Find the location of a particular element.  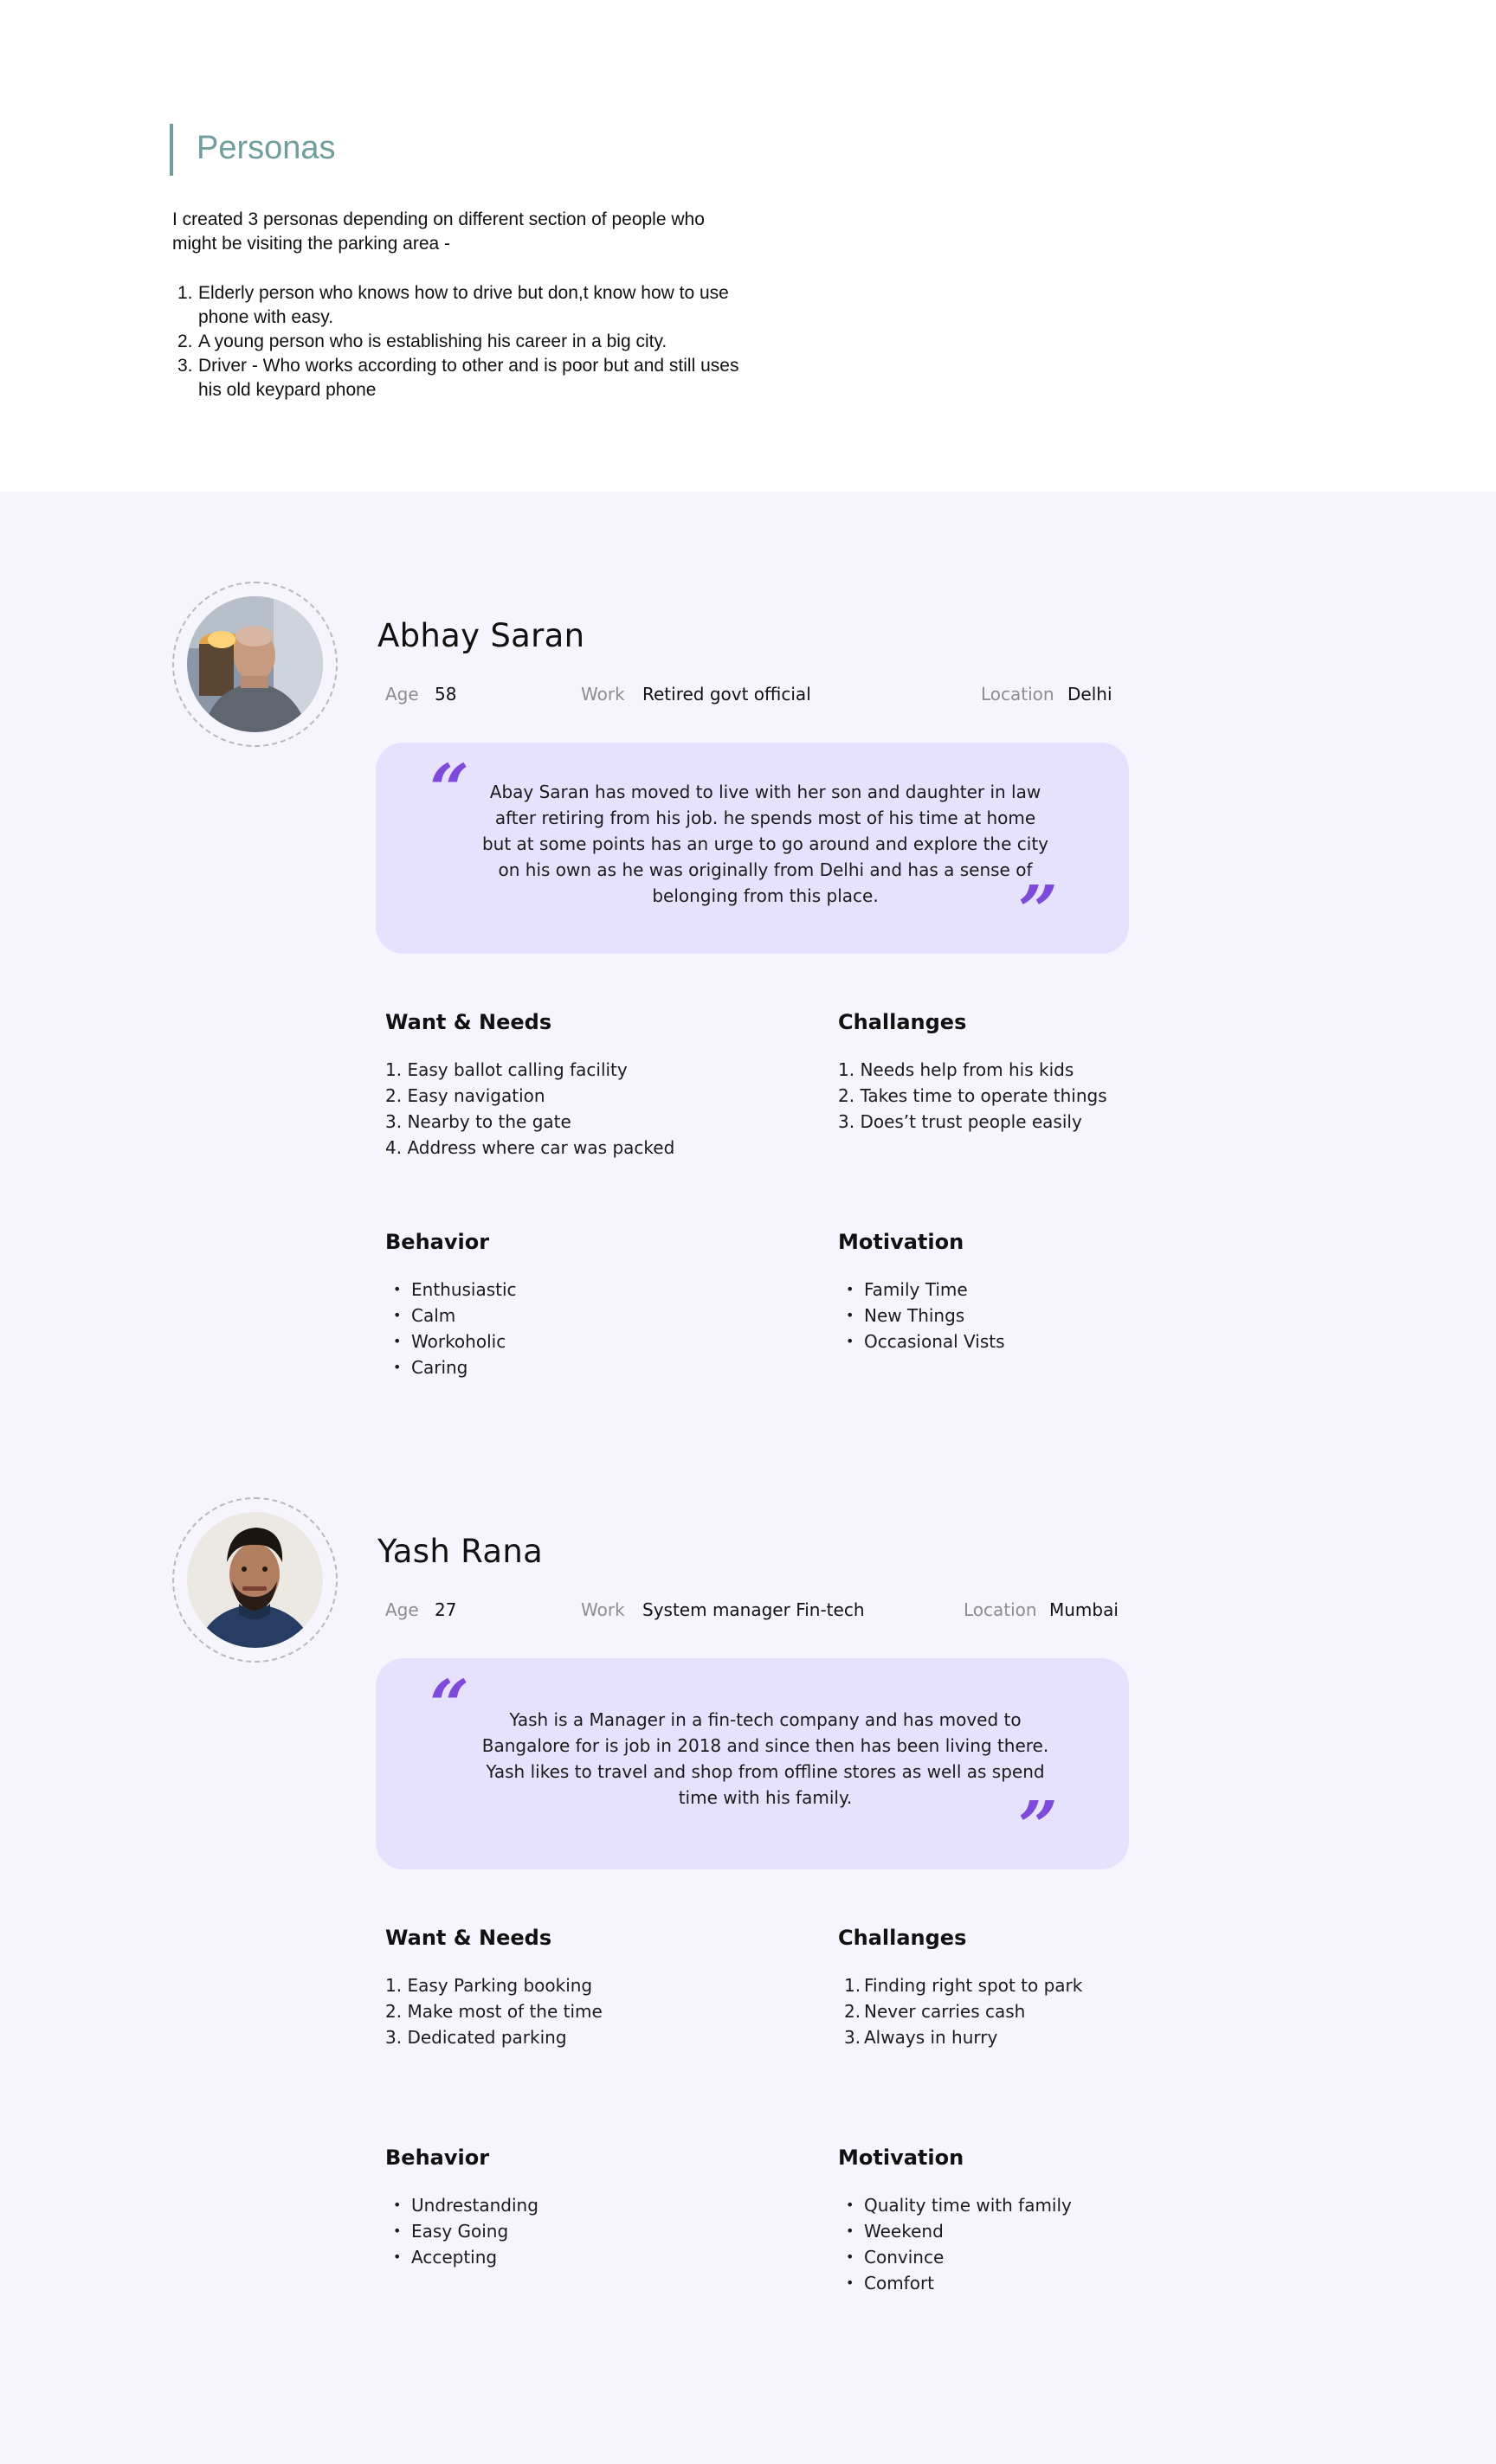

behavior-list: Enthusiastic Calm Workoholic Caring is located at coordinates (558, 1329).